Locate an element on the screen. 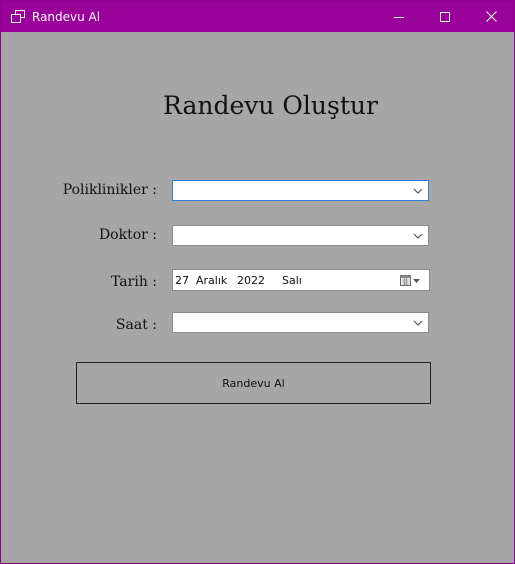 The height and width of the screenshot is (564, 515). doctor-label: Doktor : is located at coordinates (127, 235).